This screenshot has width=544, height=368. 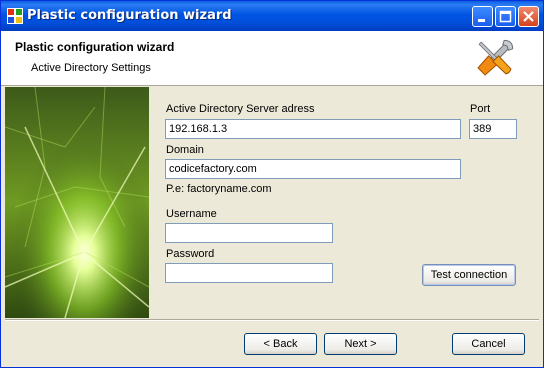 I want to click on wrench-screwdriver-icon, so click(x=495, y=57).